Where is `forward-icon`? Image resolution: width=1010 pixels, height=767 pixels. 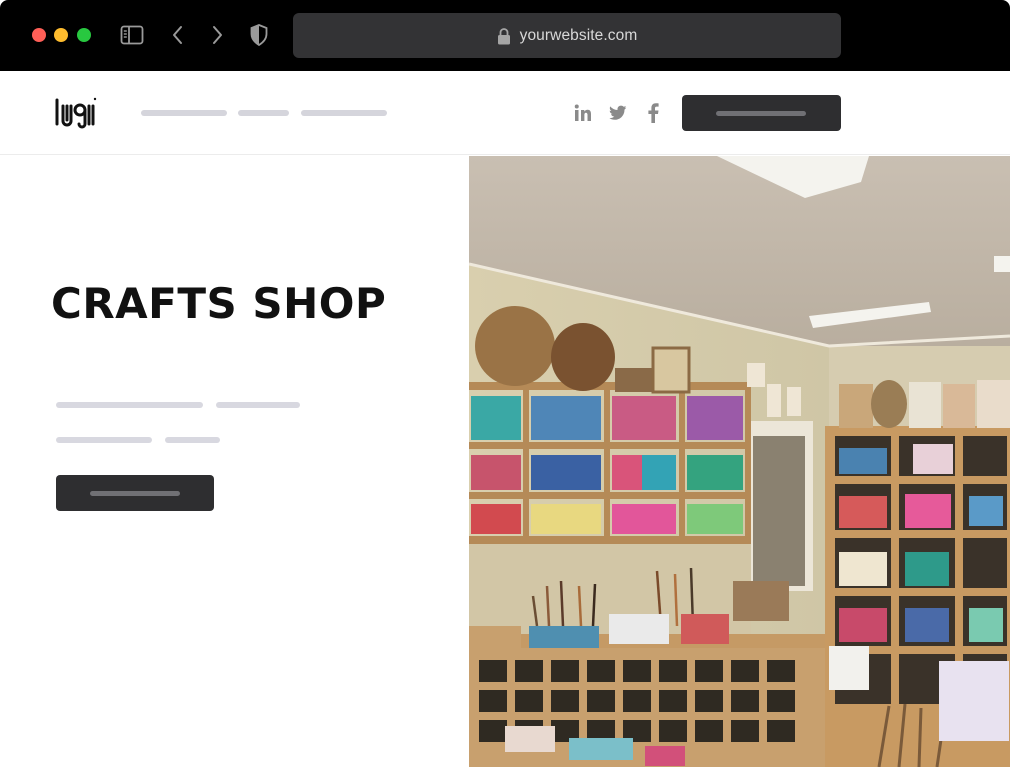 forward-icon is located at coordinates (217, 35).